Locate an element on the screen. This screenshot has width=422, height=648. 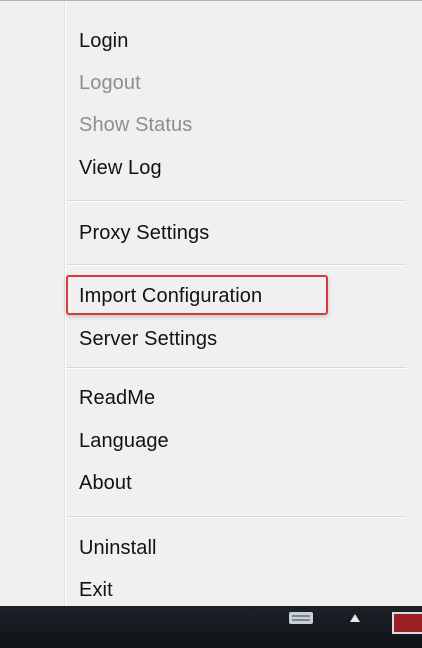
menu-item-proxy-settings: Proxy Settings is located at coordinates (144, 233).